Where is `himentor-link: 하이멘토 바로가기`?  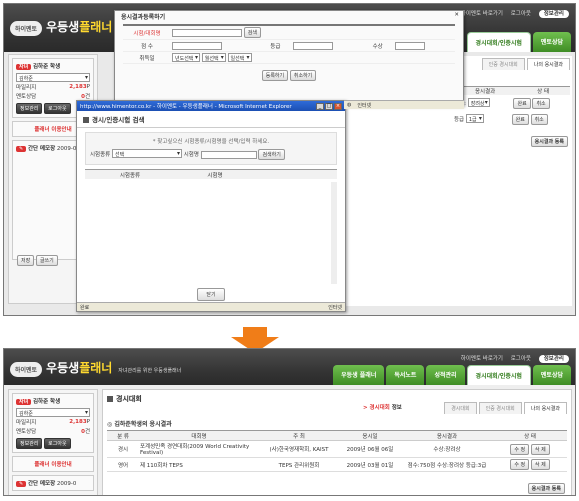
himentor-link: 하이멘토 바로가기 is located at coordinates (482, 14).